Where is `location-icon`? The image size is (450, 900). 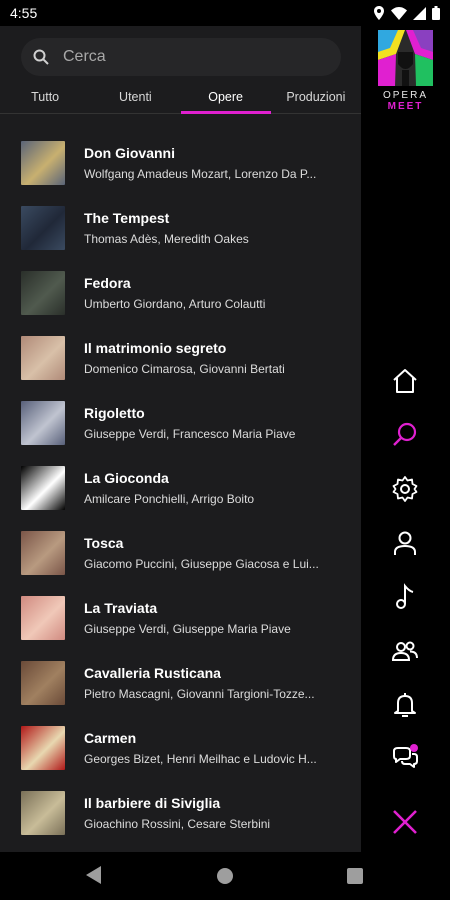 location-icon is located at coordinates (379, 13).